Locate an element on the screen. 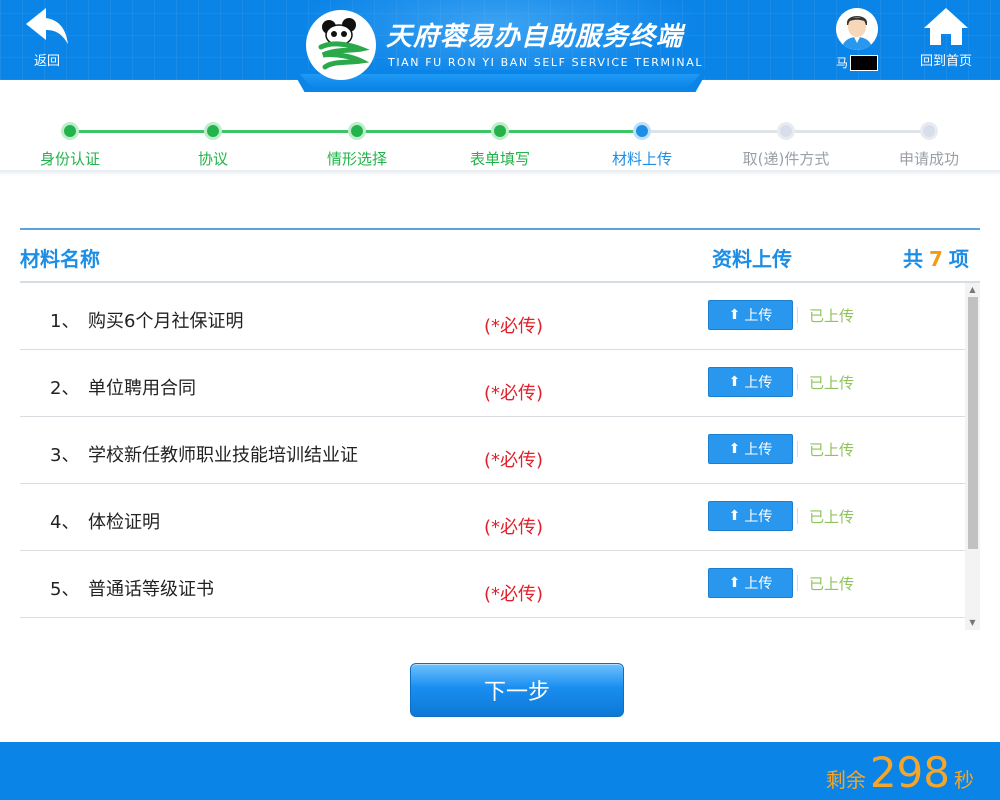 Image resolution: width=1000 pixels, height=800 pixels. material-name: 体检证明 is located at coordinates (124, 522).